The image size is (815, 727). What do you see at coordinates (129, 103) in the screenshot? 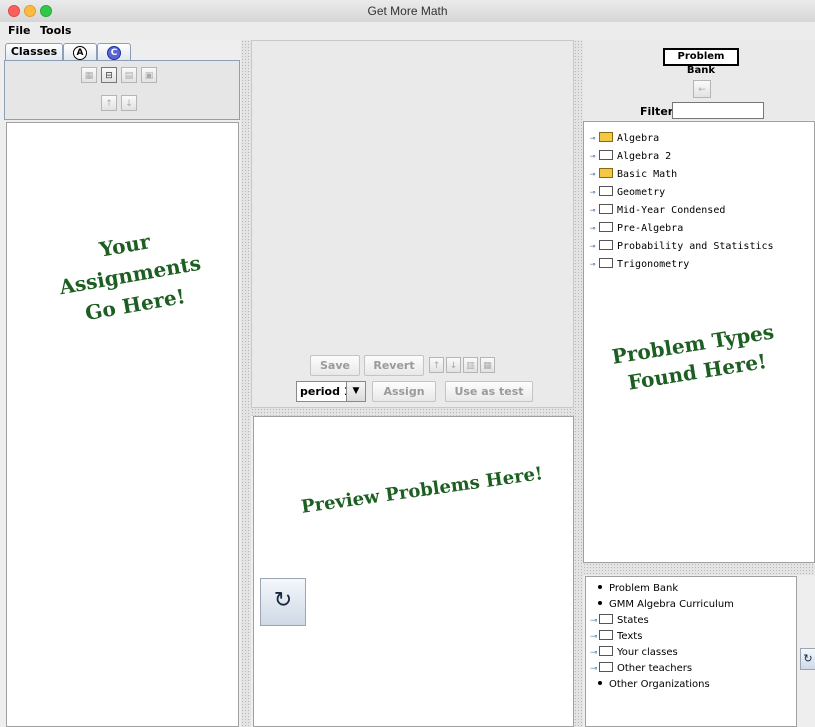
I see `move-down-icon: ↓` at bounding box center [129, 103].